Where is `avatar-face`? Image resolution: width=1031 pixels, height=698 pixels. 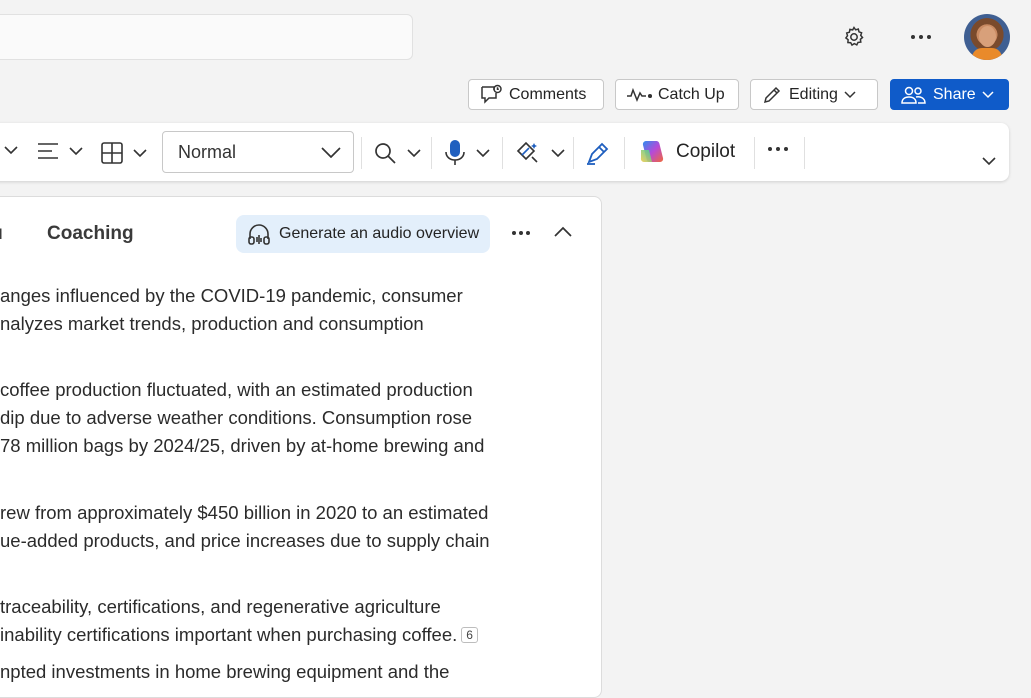
avatar-face is located at coordinates (987, 36).